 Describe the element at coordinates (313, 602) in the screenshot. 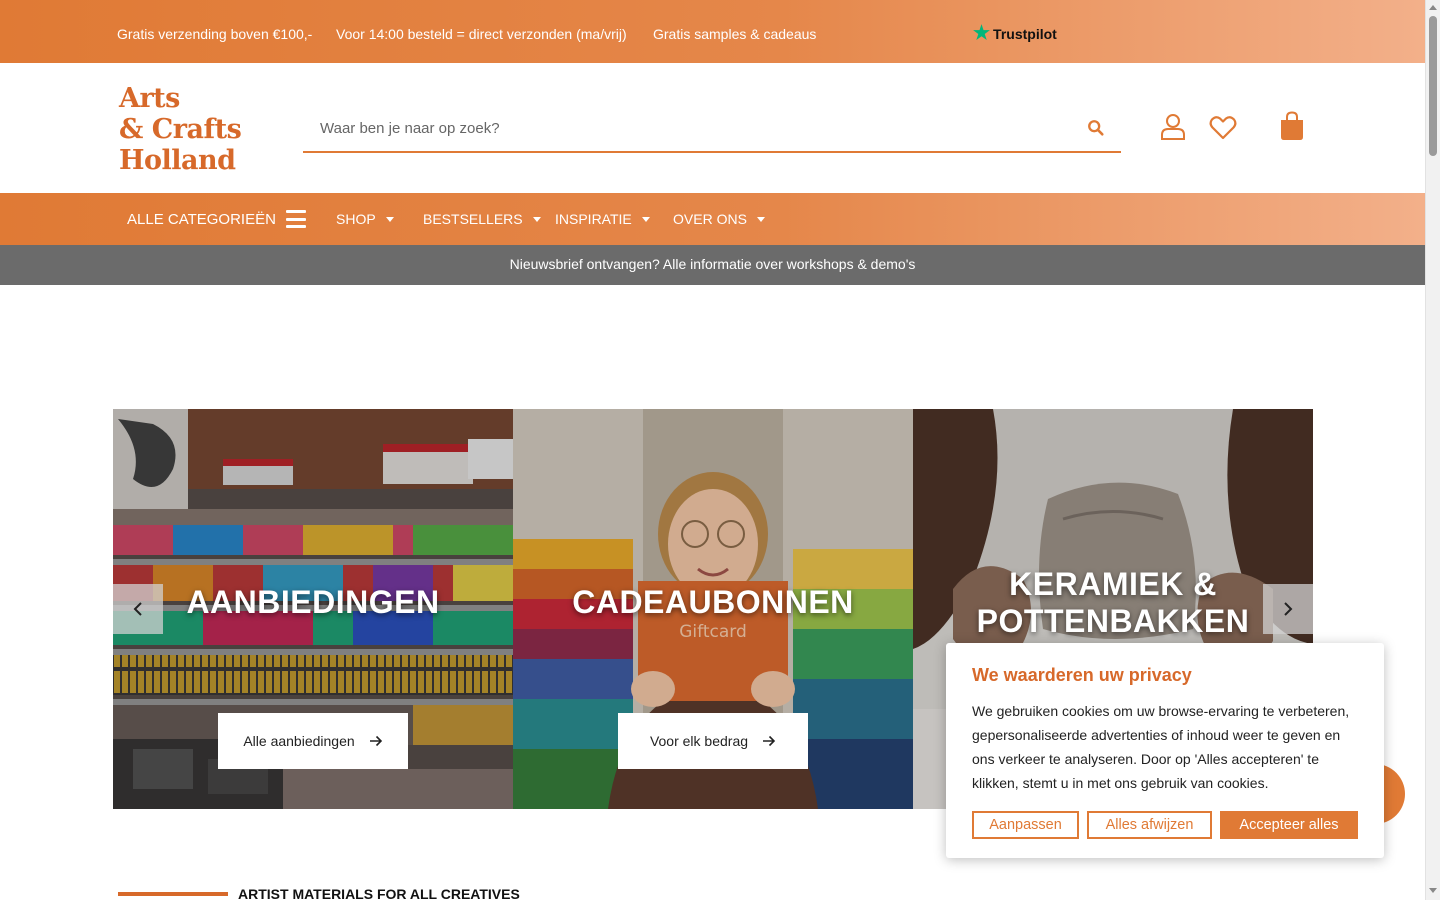

I see `slide-title: AANBIEDINGEN` at that location.